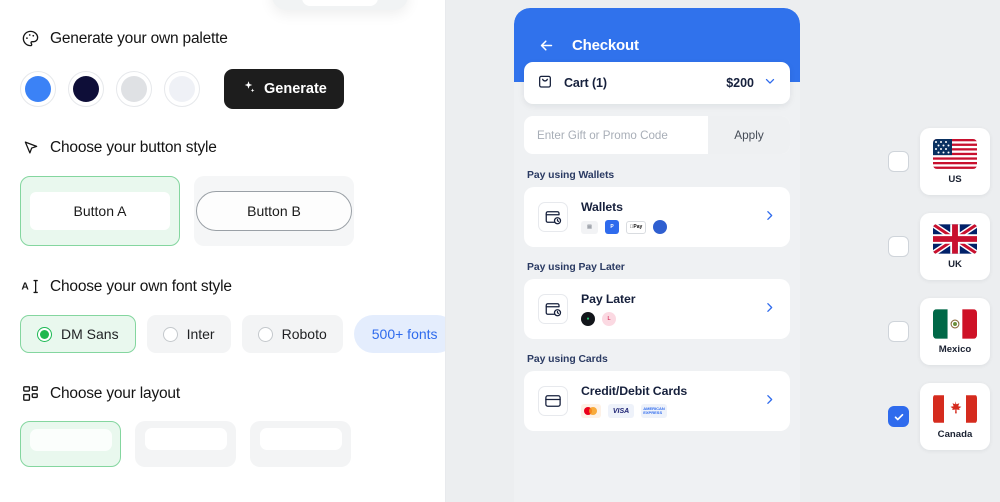  I want to click on font-style-title: Choose your own font style, so click(141, 286).